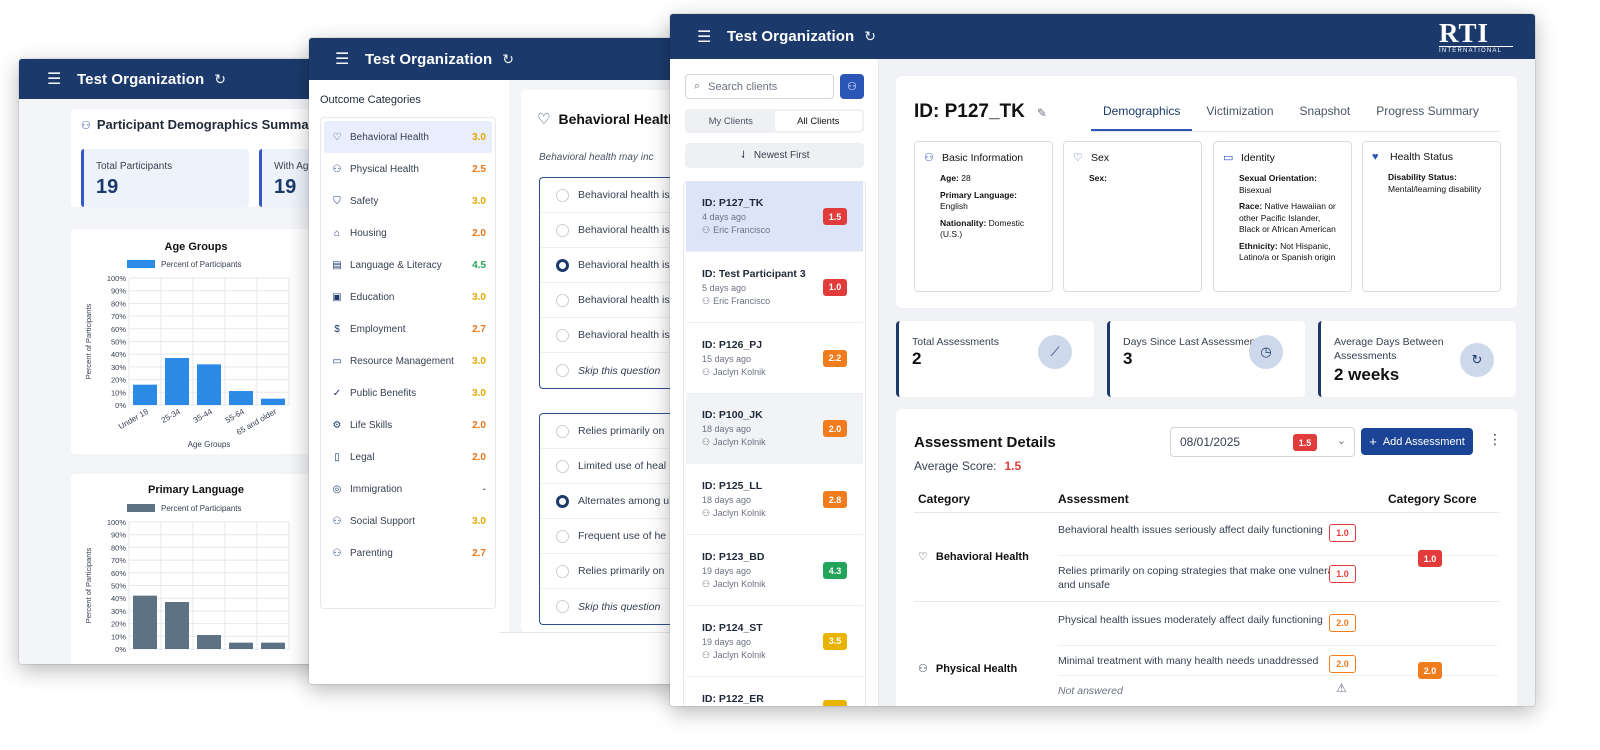 The image size is (1600, 750). What do you see at coordinates (1239, 113) in the screenshot?
I see `tab-victimization: Victimization` at bounding box center [1239, 113].